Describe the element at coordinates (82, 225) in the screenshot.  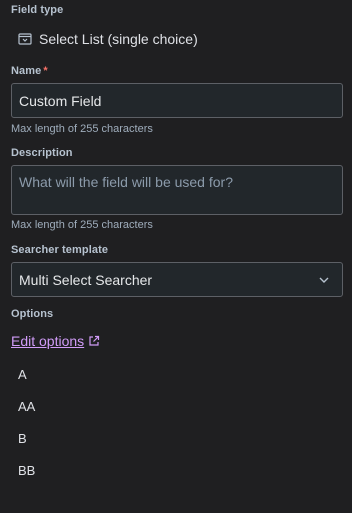
I see `description-helper-text: Max length of 255 characters` at that location.